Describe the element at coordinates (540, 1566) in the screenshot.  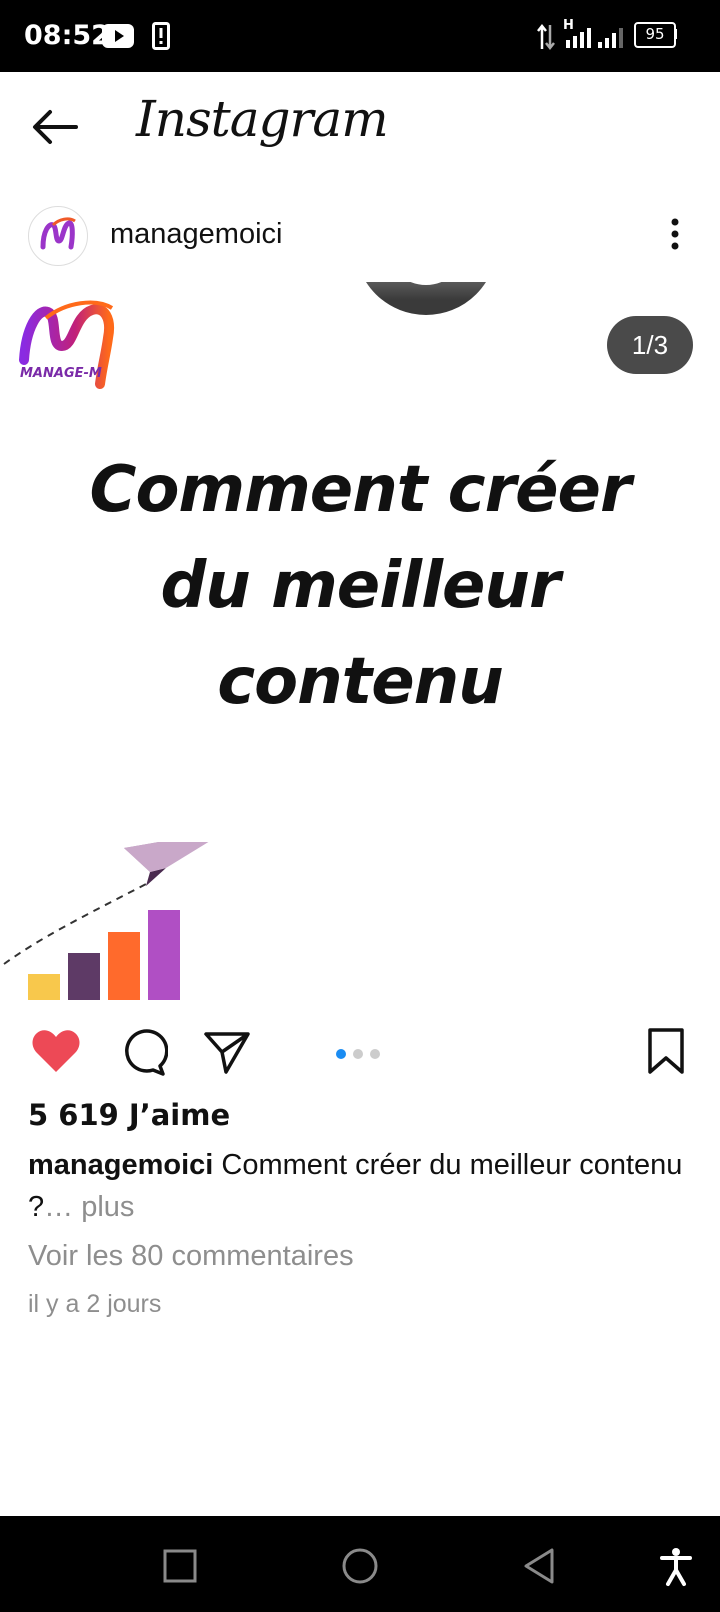
I see `back-triangle-icon` at that location.